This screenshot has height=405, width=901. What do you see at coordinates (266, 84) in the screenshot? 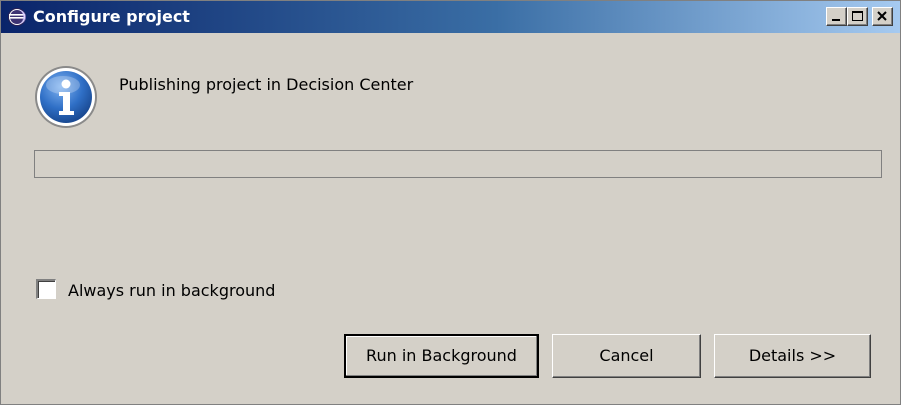
I see `status-message: Publishing project in Decision Center` at bounding box center [266, 84].